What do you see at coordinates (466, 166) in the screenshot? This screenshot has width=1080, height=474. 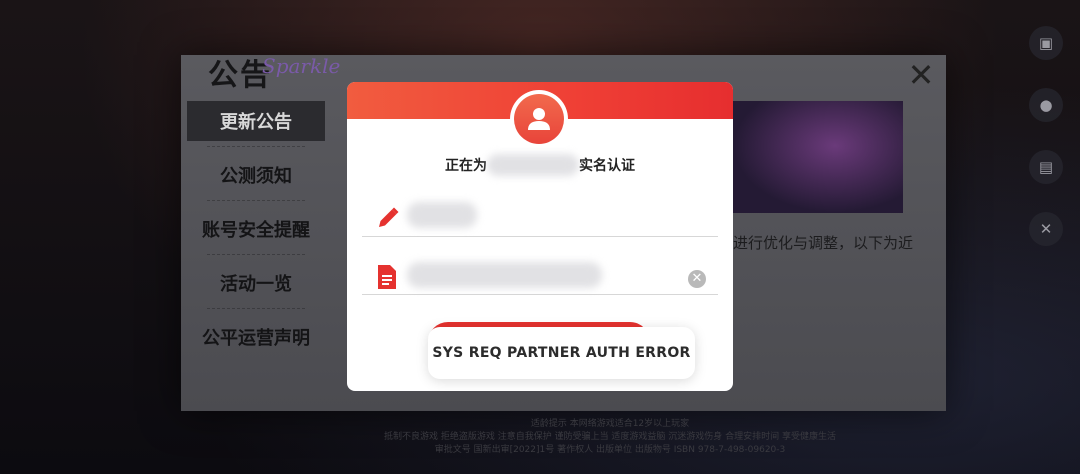 I see `dialog-title-prefix: 正在为` at bounding box center [466, 166].